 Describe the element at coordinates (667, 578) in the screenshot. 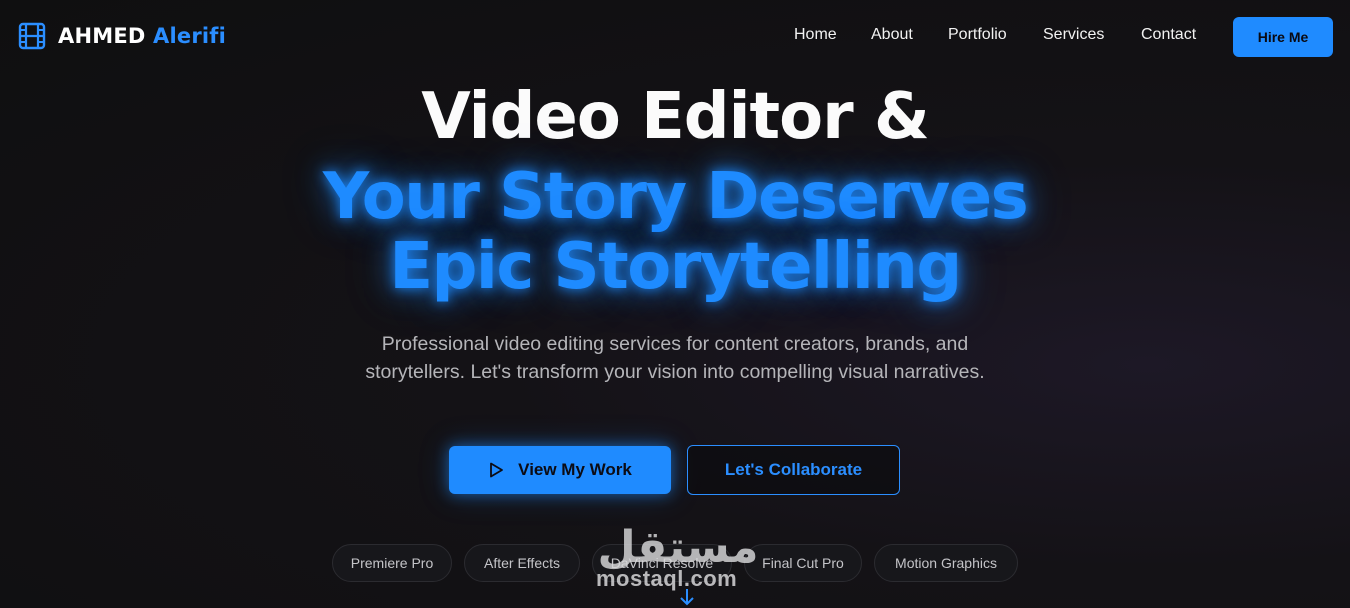

I see `watermark-text: mostaql.com` at that location.